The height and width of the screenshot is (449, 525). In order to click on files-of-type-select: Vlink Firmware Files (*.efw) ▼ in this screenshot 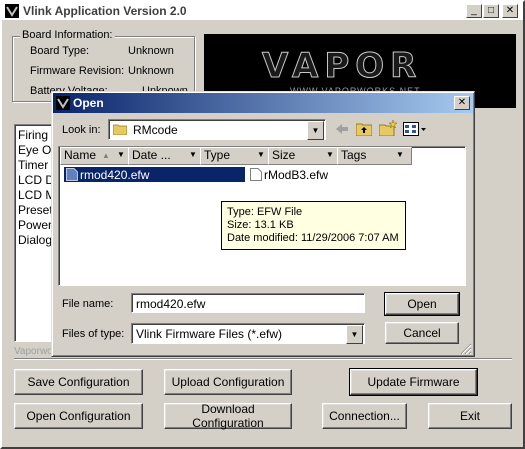, I will do `click(248, 333)`.